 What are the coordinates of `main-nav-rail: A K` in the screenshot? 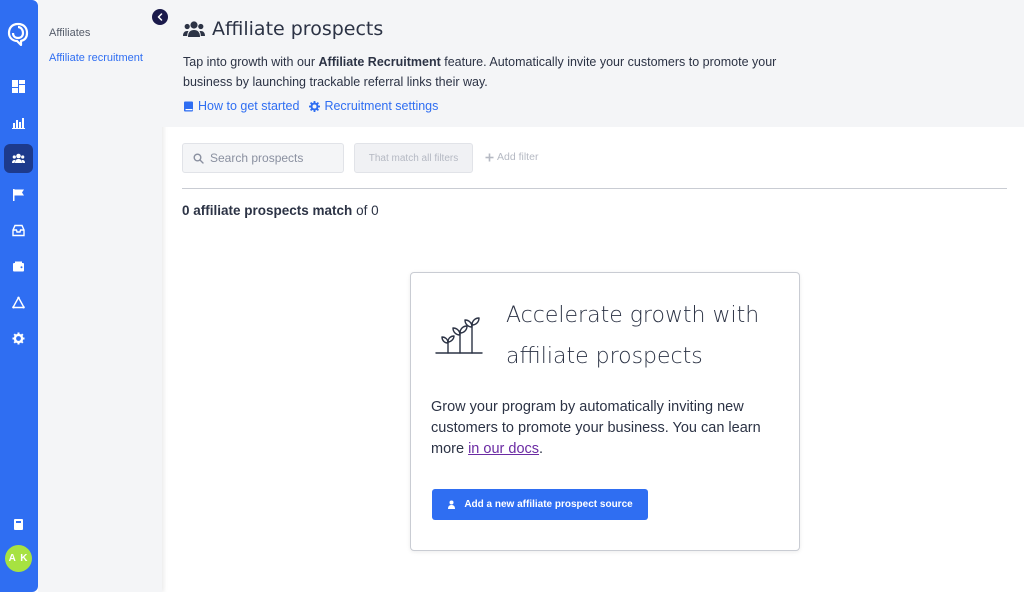 It's located at (19, 296).